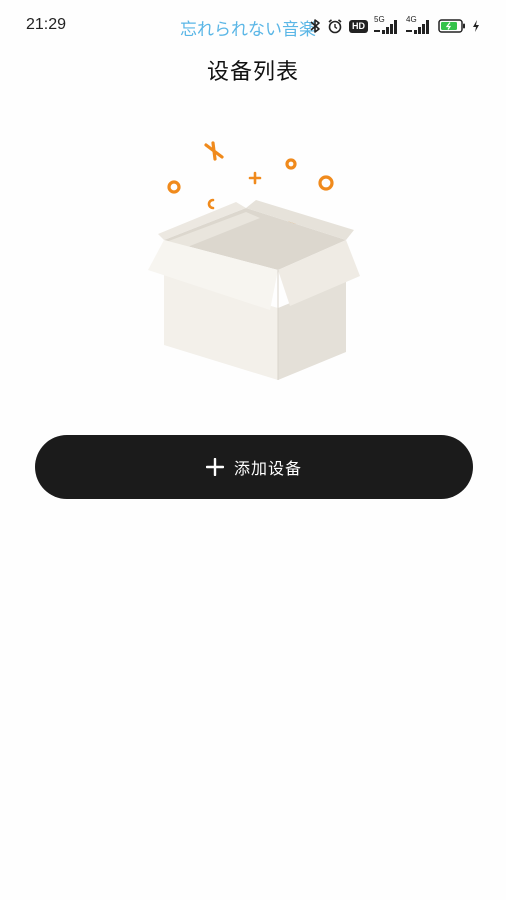  I want to click on status-bar: 21:29 忘れられない音楽 HD 5G 4G, so click(253, 26).